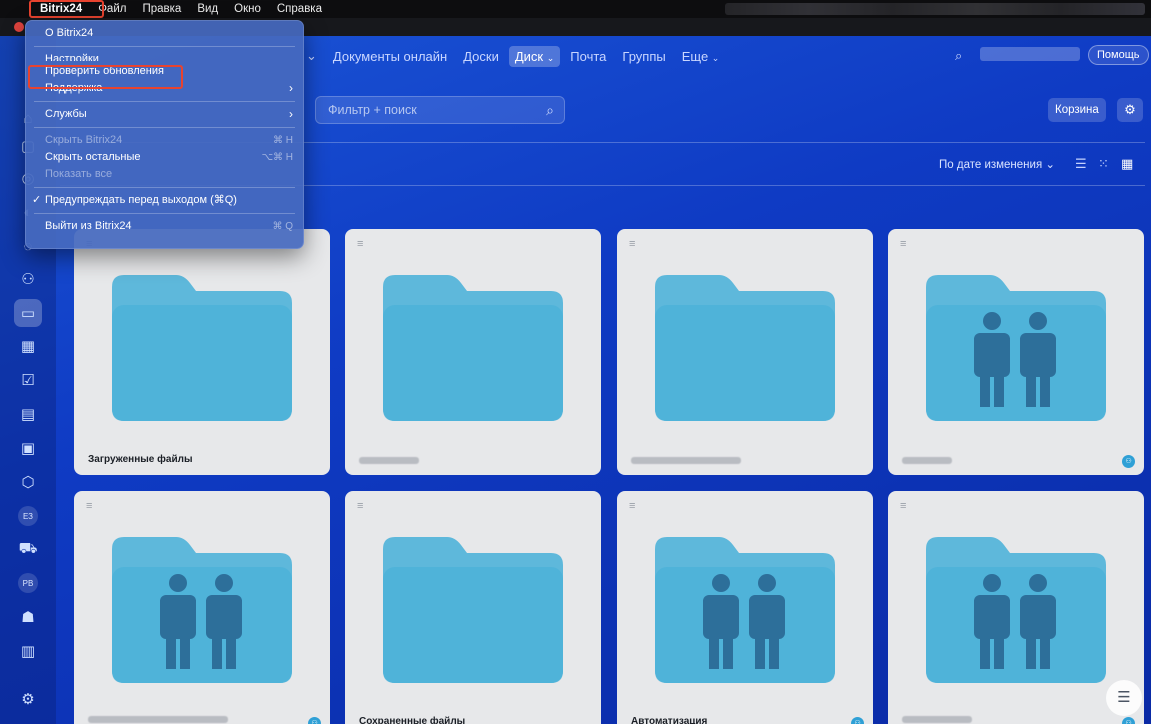  I want to click on nav-mail: Почта, so click(588, 56).